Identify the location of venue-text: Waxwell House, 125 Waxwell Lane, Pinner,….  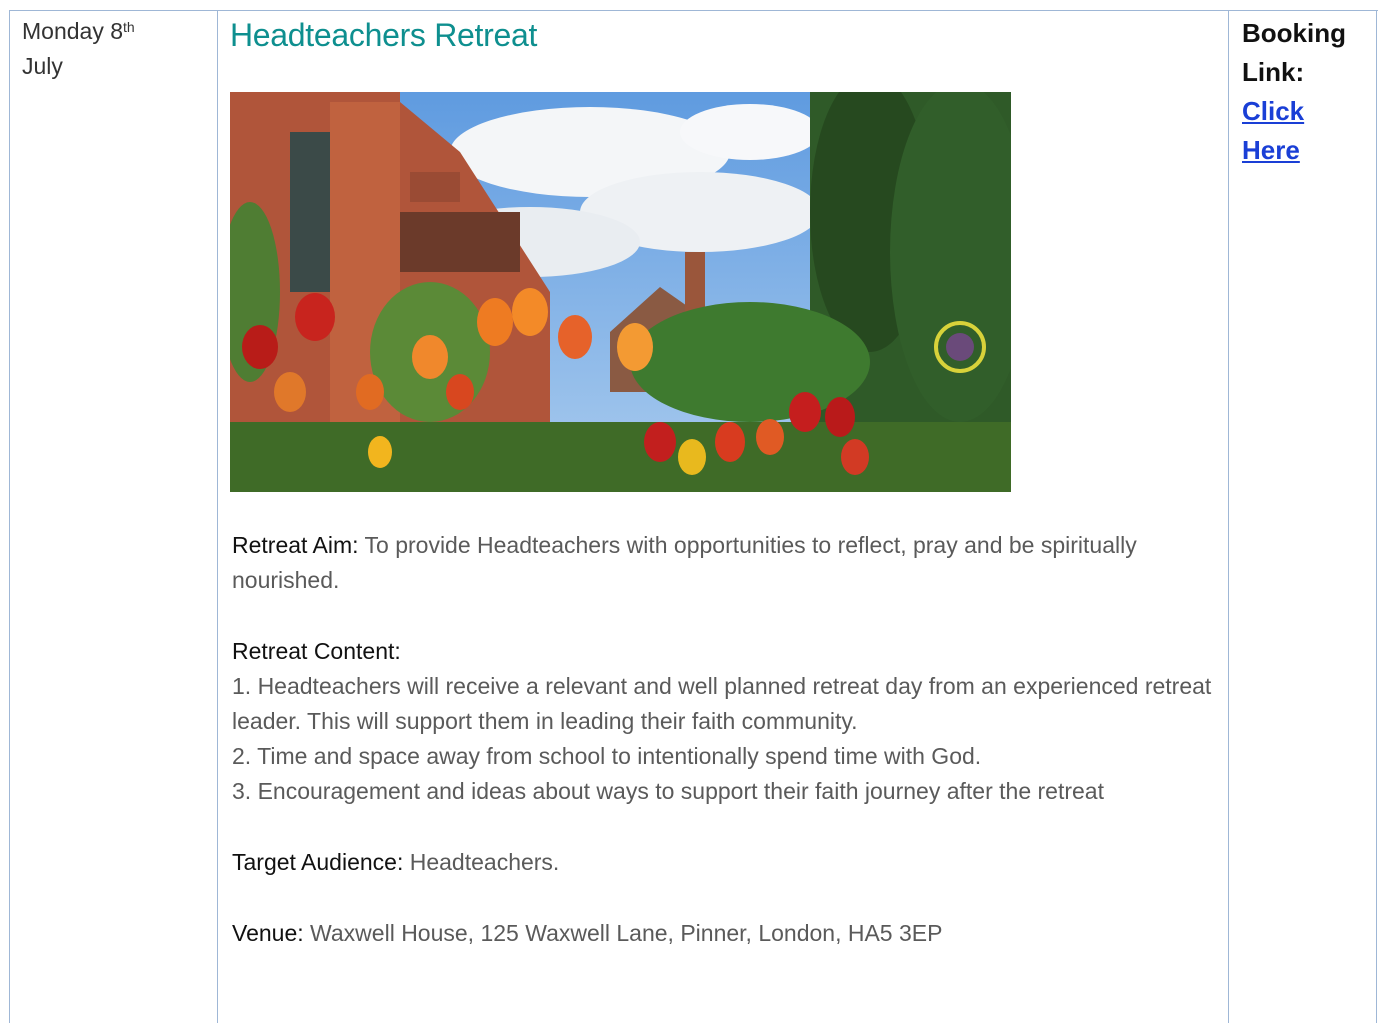
(623, 933).